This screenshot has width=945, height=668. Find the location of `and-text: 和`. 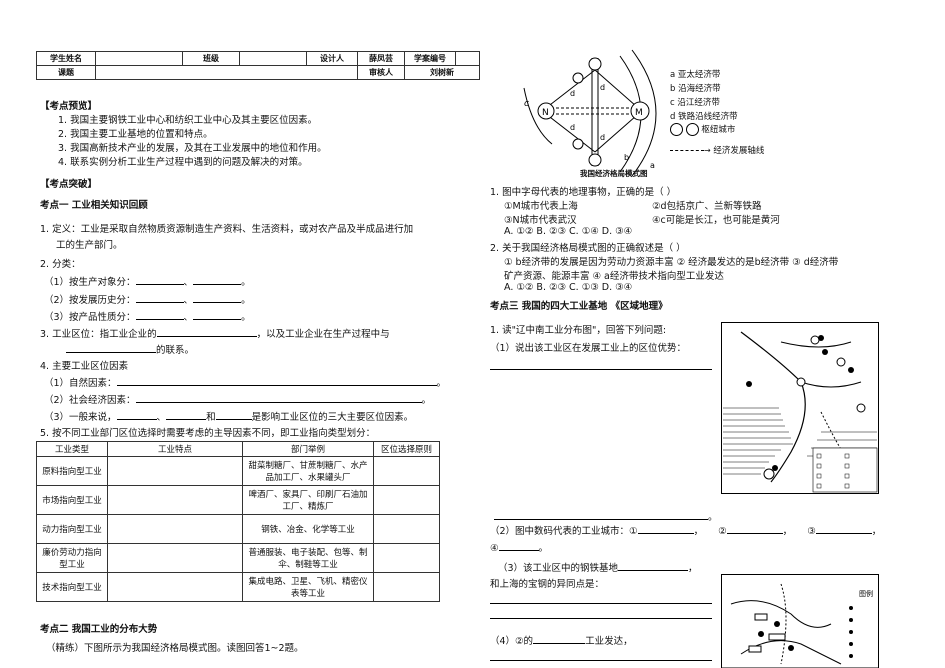

and-text: 和 is located at coordinates (211, 417).